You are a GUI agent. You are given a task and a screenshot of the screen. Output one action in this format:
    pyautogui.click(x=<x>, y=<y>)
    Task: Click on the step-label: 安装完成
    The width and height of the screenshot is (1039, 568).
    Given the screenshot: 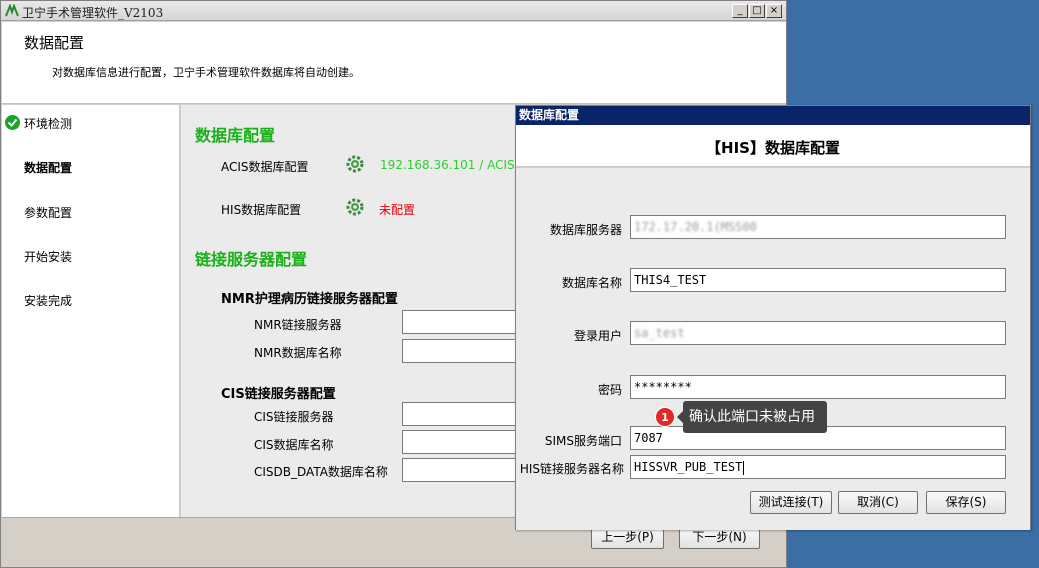 What is the action you would take?
    pyautogui.click(x=48, y=301)
    